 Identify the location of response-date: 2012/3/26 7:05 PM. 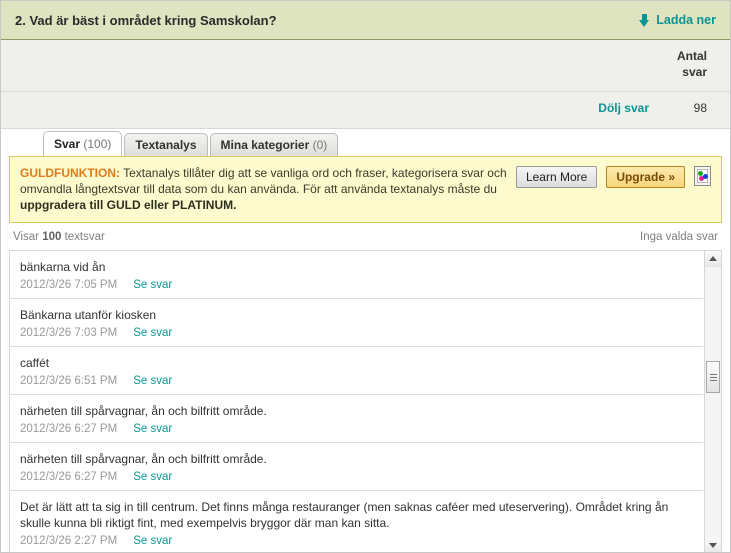
(69, 285).